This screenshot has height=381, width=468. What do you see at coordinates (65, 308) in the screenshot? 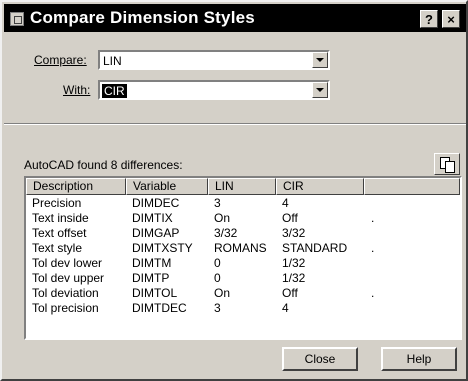
I see `cell-description: Tol precision` at bounding box center [65, 308].